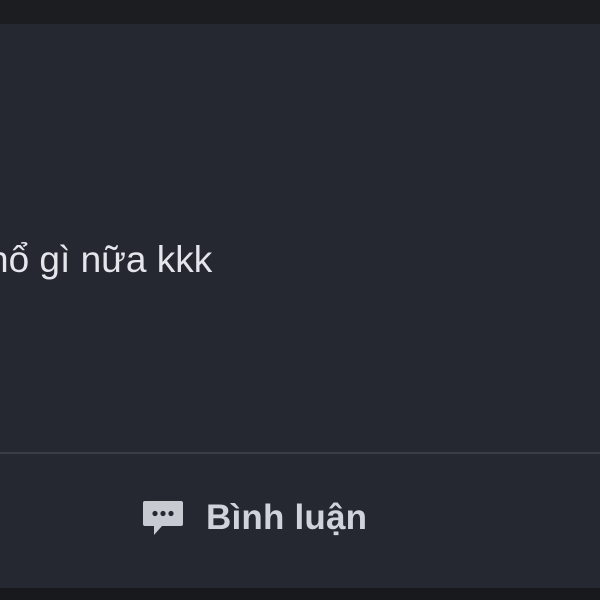 The width and height of the screenshot is (600, 600). What do you see at coordinates (287, 517) in the screenshot?
I see `comment-label: Bình luận` at bounding box center [287, 517].